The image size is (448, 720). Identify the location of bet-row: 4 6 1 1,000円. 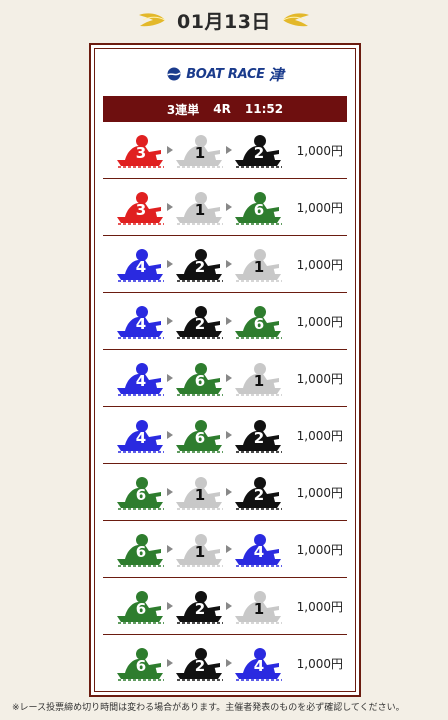
(225, 378).